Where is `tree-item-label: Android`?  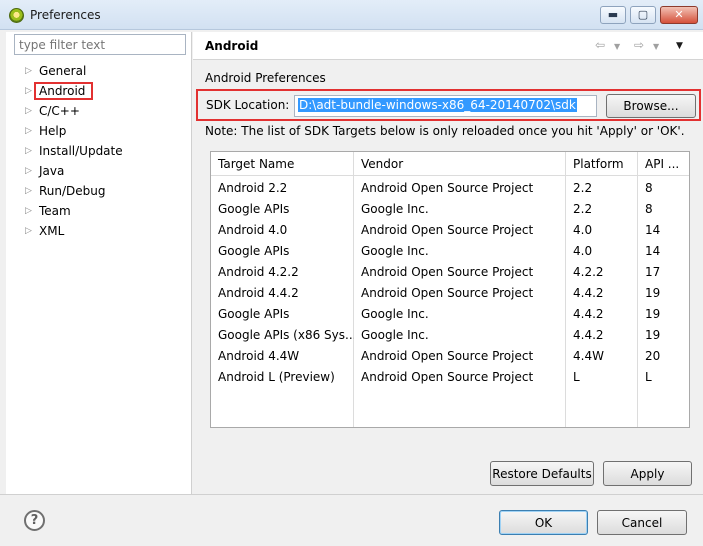 tree-item-label: Android is located at coordinates (64, 91).